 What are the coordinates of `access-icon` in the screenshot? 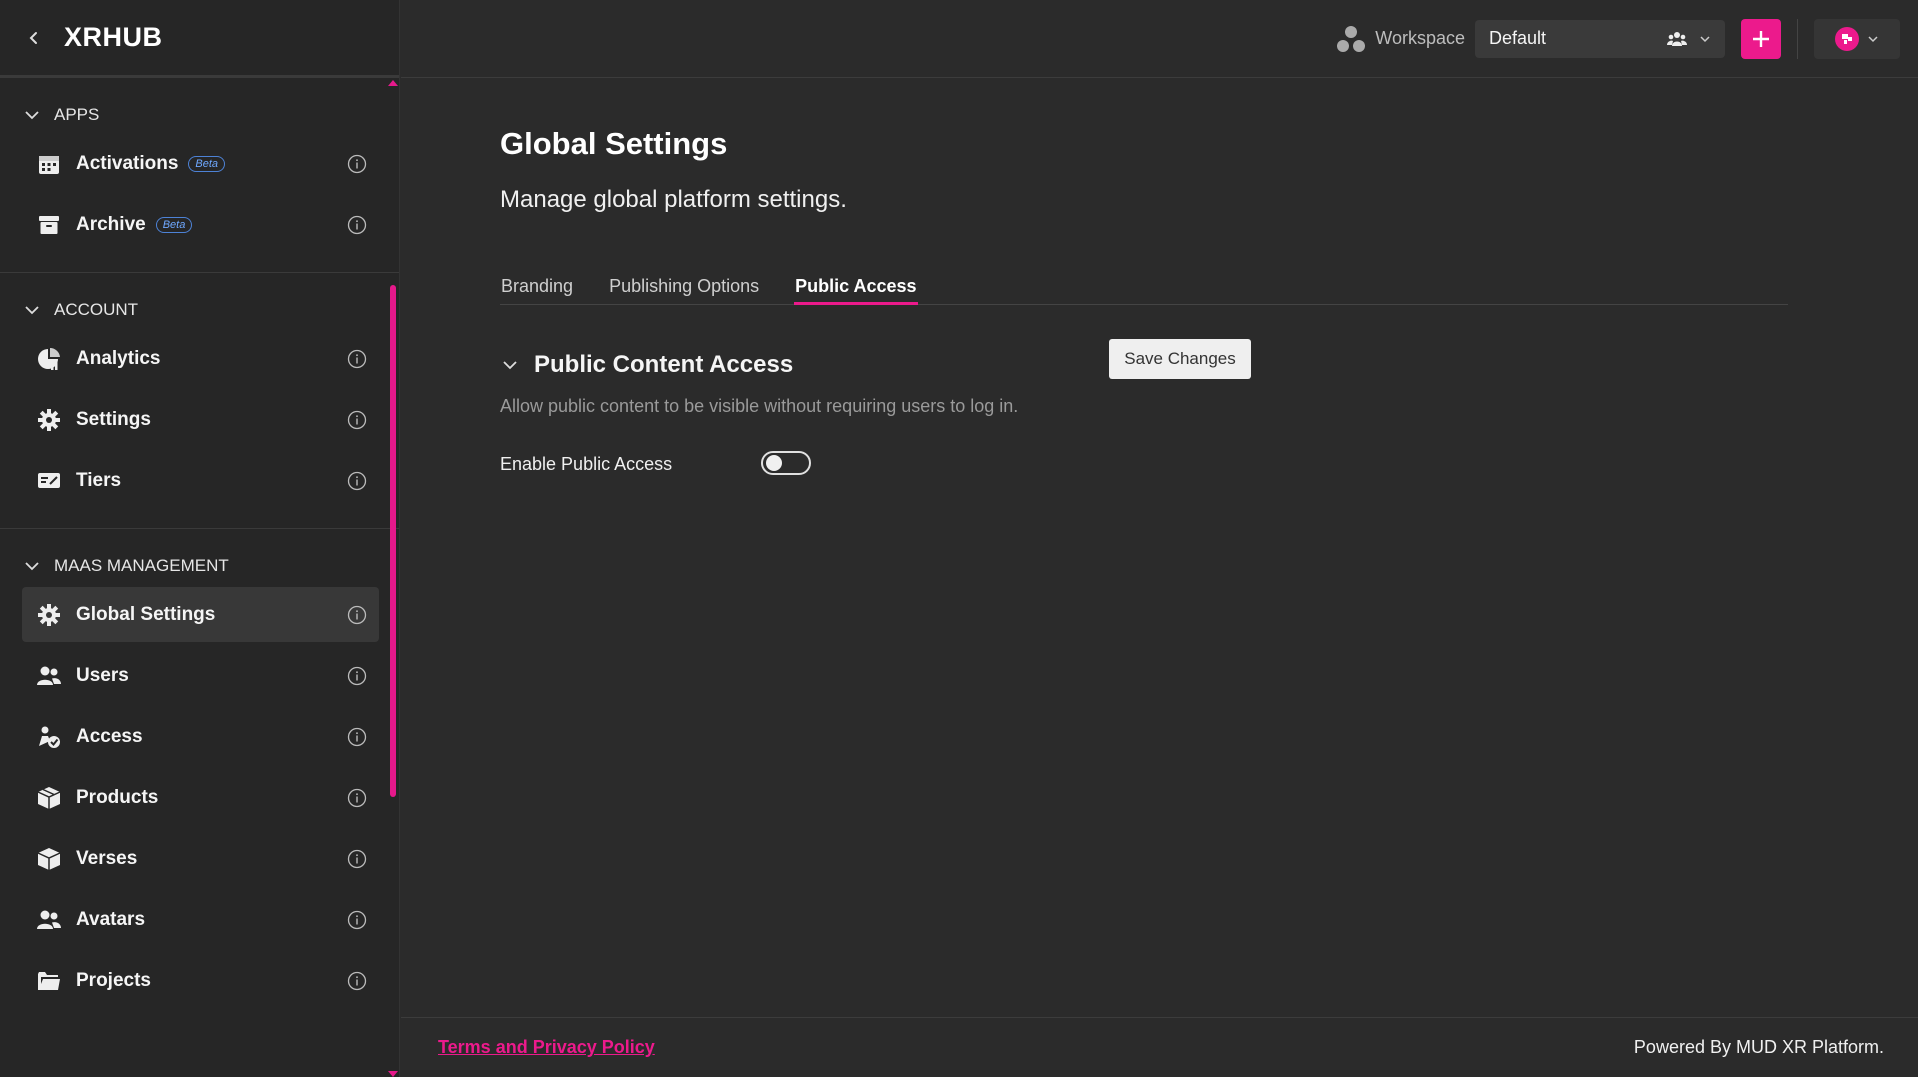 It's located at (49, 737).